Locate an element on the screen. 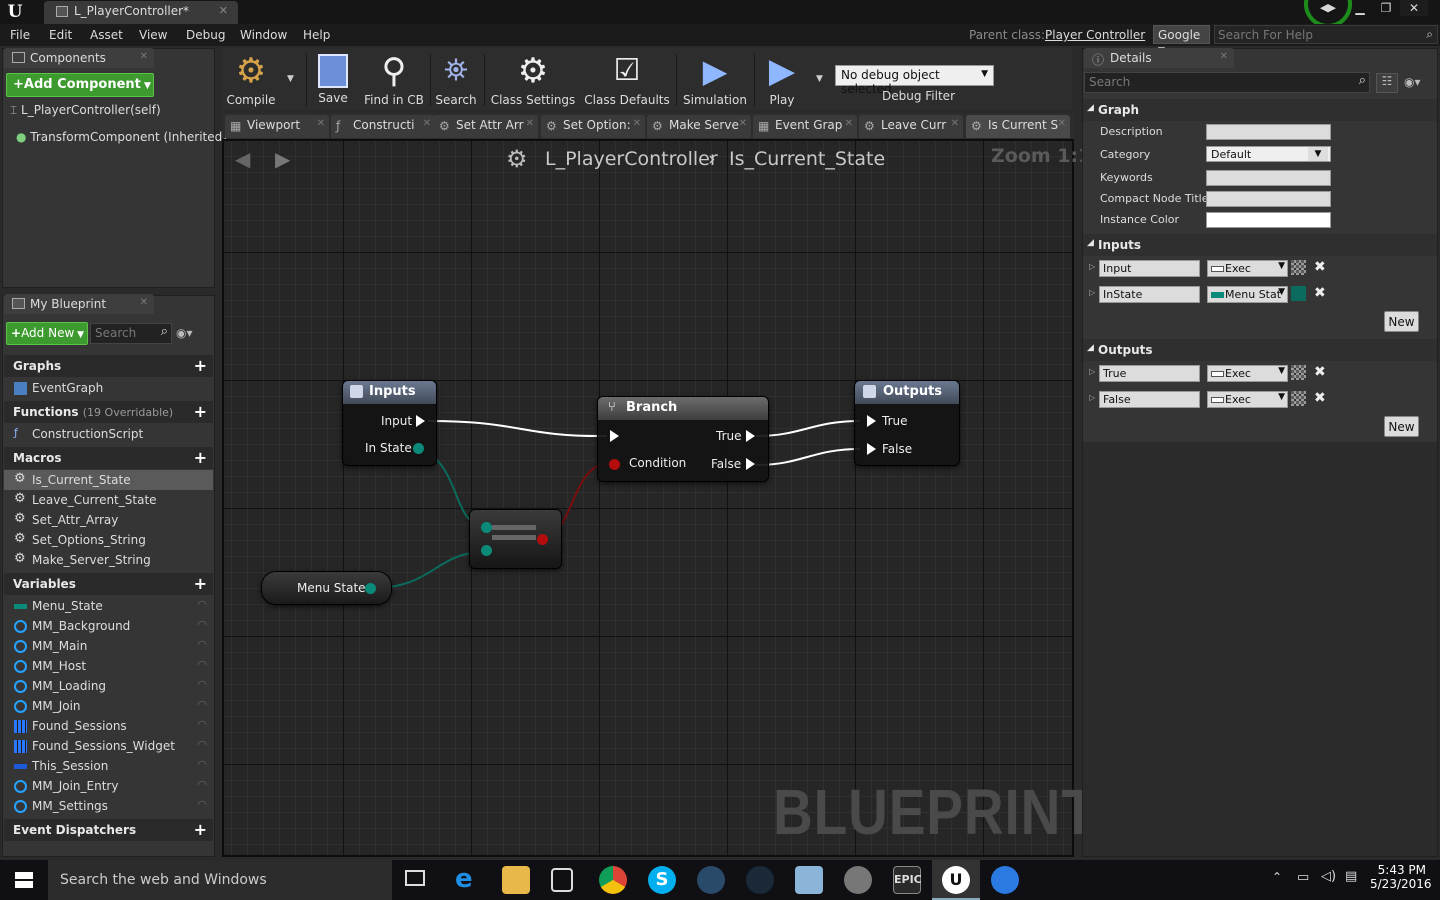  eye-icon: ◉▾ is located at coordinates (184, 333).